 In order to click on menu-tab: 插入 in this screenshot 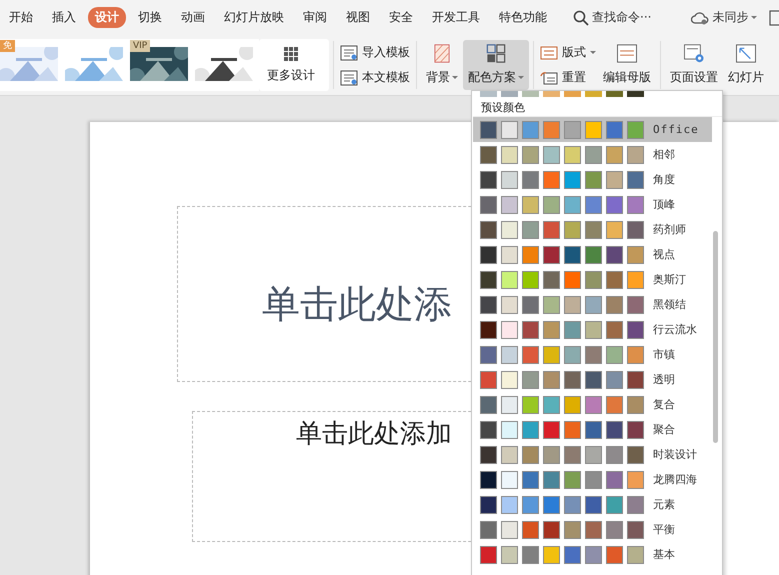, I will do `click(64, 17)`.